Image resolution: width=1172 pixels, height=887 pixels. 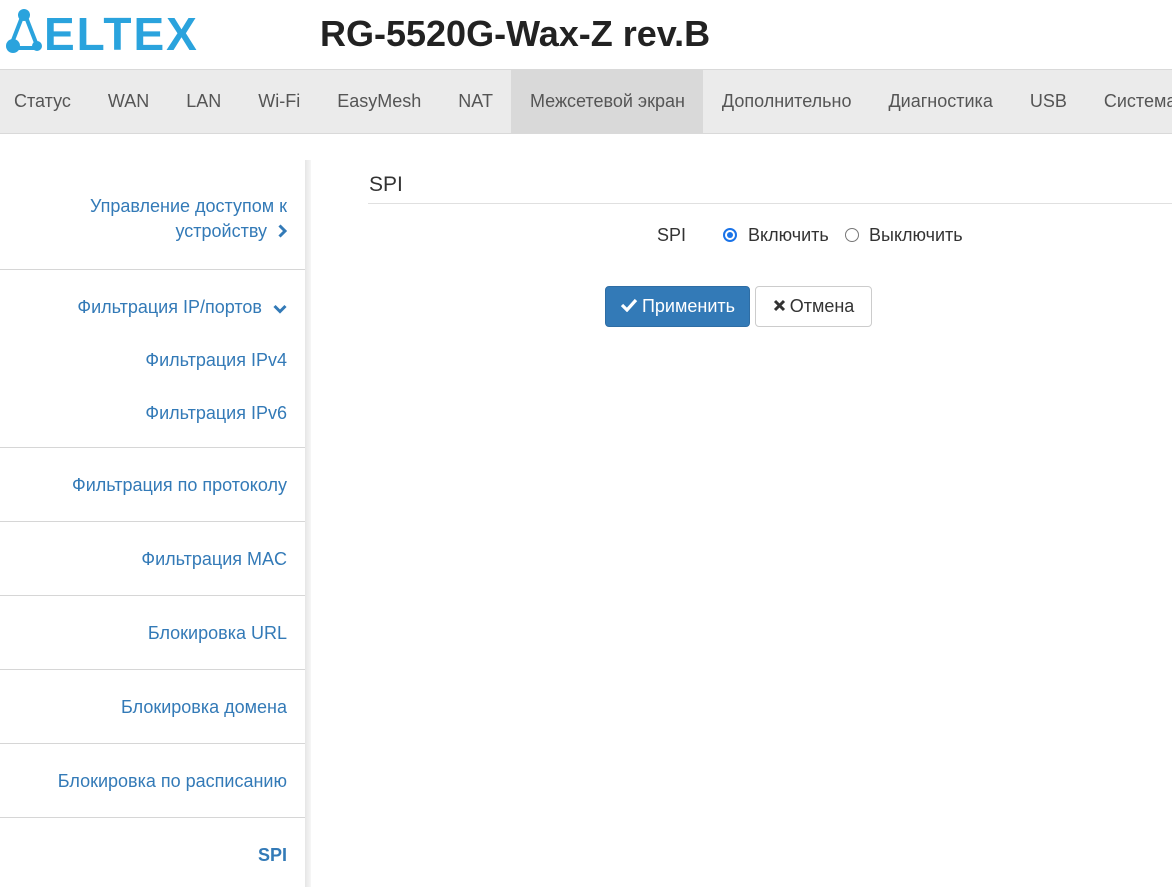 What do you see at coordinates (169, 307) in the screenshot?
I see `sidebar-item-label: Фильтрация IP/портов` at bounding box center [169, 307].